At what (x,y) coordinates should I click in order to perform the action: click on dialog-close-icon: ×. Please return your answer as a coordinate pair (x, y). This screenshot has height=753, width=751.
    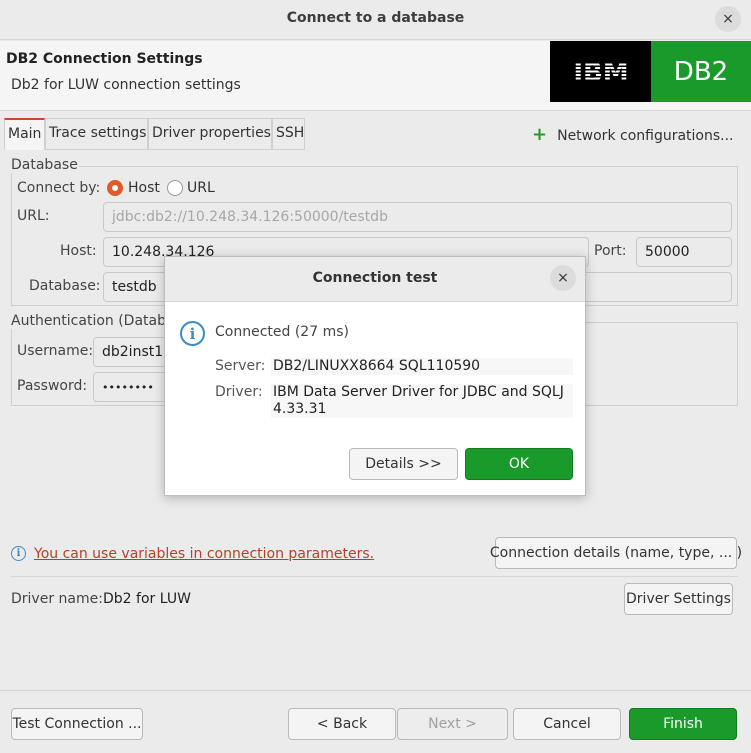
    Looking at the image, I should click on (563, 278).